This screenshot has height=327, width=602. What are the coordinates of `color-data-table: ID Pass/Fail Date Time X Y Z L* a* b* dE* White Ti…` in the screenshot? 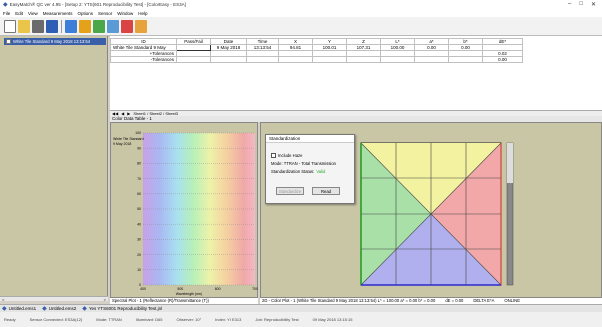 It's located at (316, 50).